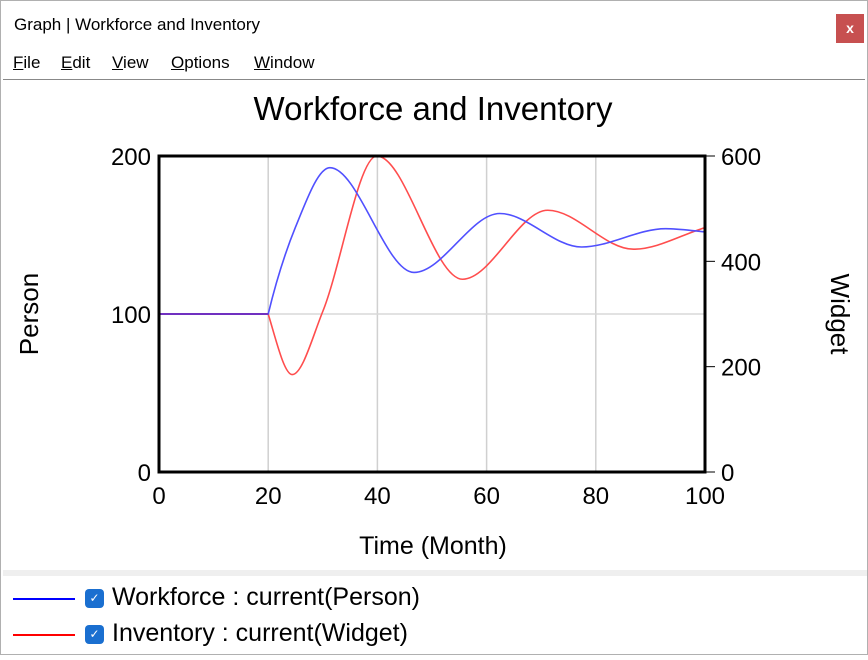  What do you see at coordinates (158, 496) in the screenshot?
I see `x-tick-label: 0` at bounding box center [158, 496].